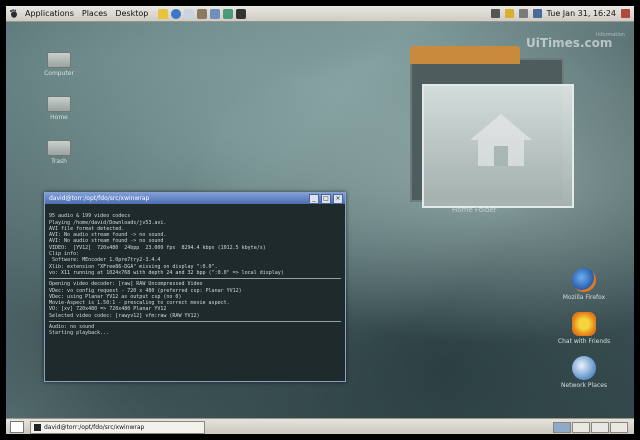 Image resolution: width=640 pixels, height=440 pixels. I want to click on email-launcher-icon, so click(189, 13).